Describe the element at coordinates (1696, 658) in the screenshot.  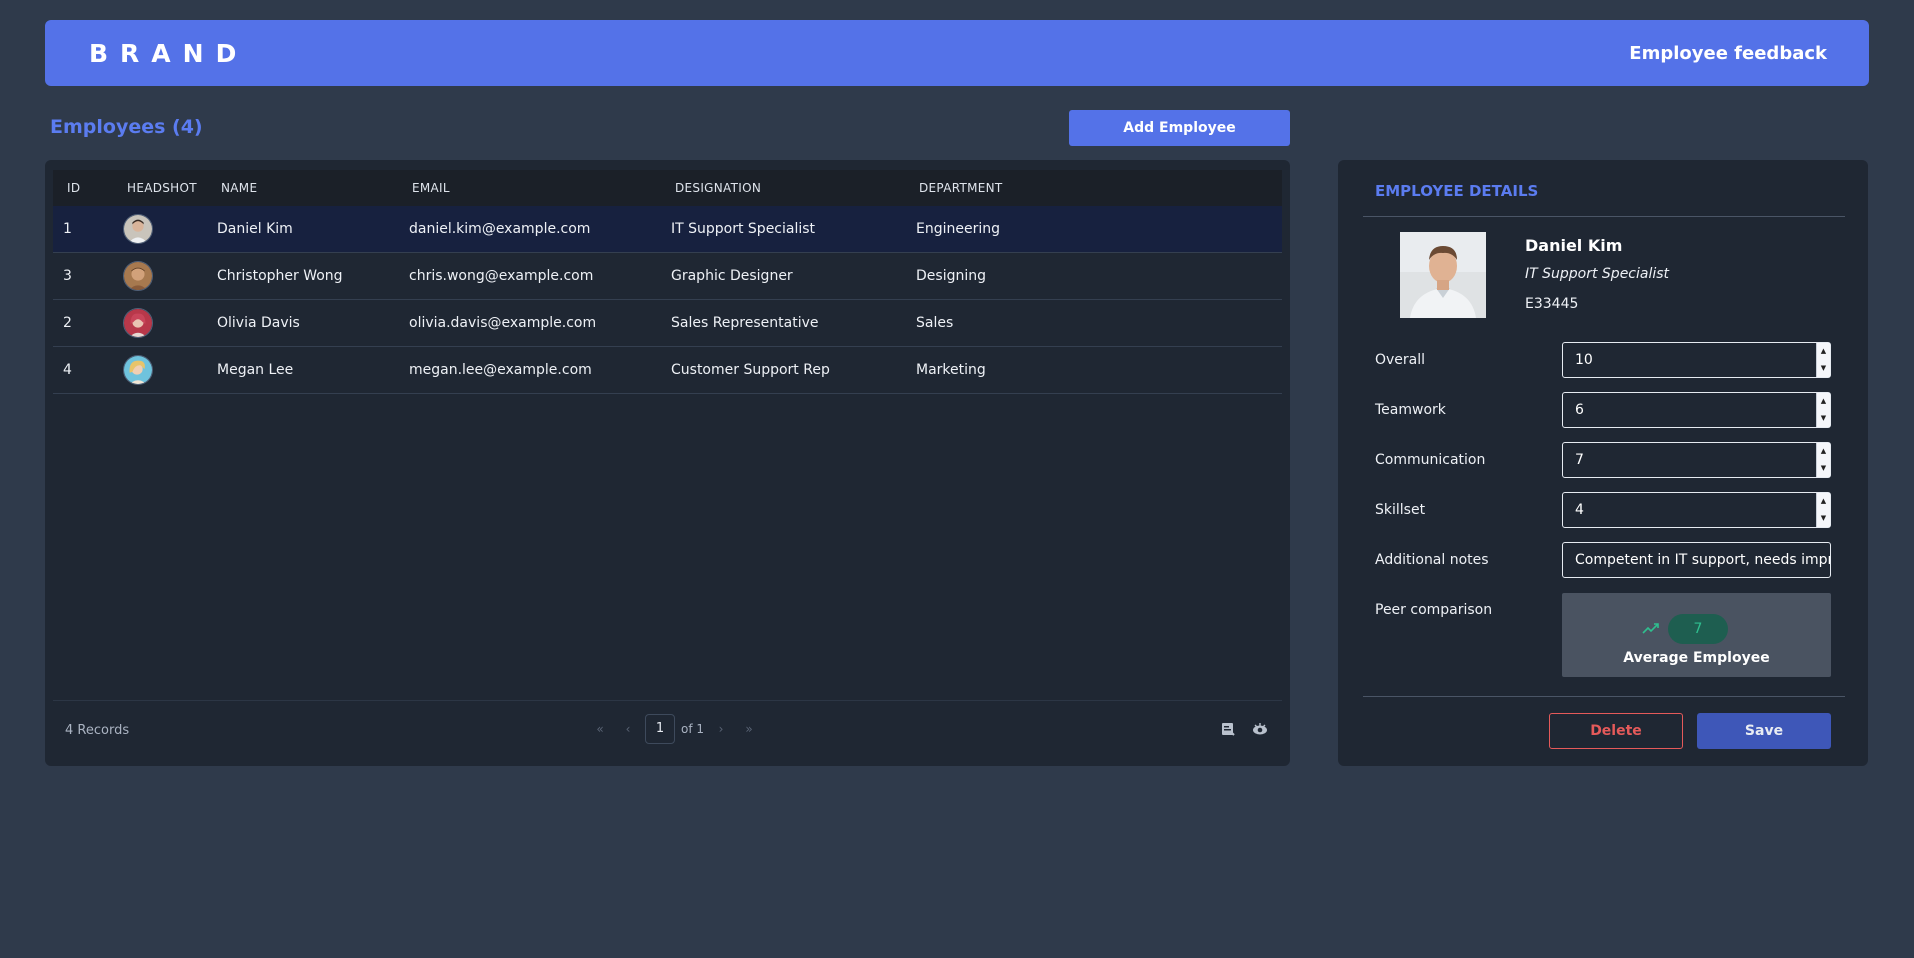
I see `peer-comparison-caption: Average Employee` at that location.